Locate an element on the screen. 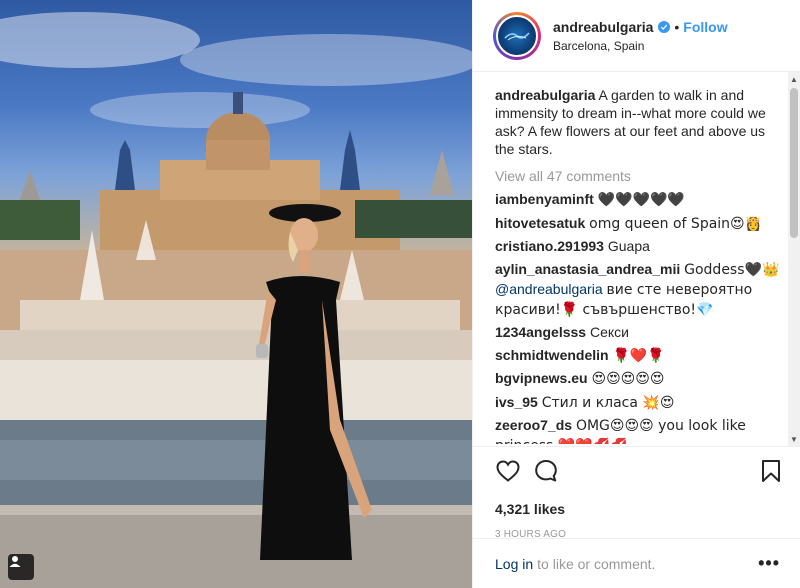 The image size is (800, 588). comment-item: hitovetesatuk omg queen of Spain😍👸 is located at coordinates (637, 224).